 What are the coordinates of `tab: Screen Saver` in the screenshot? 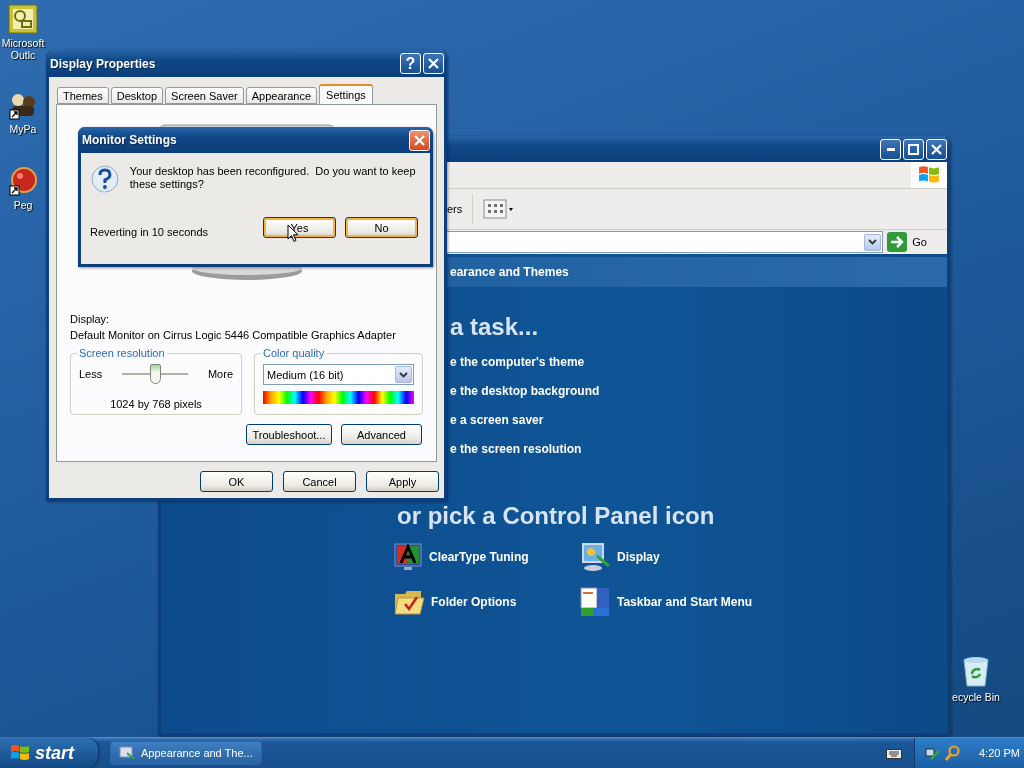 It's located at (204, 95).